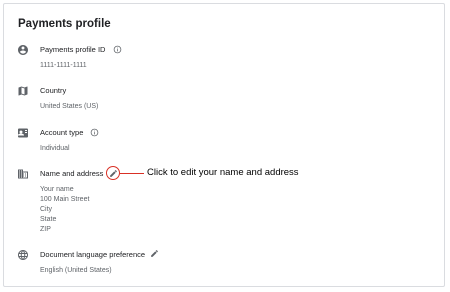 This screenshot has height=292, width=450. I want to click on building-icon, so click(23, 174).